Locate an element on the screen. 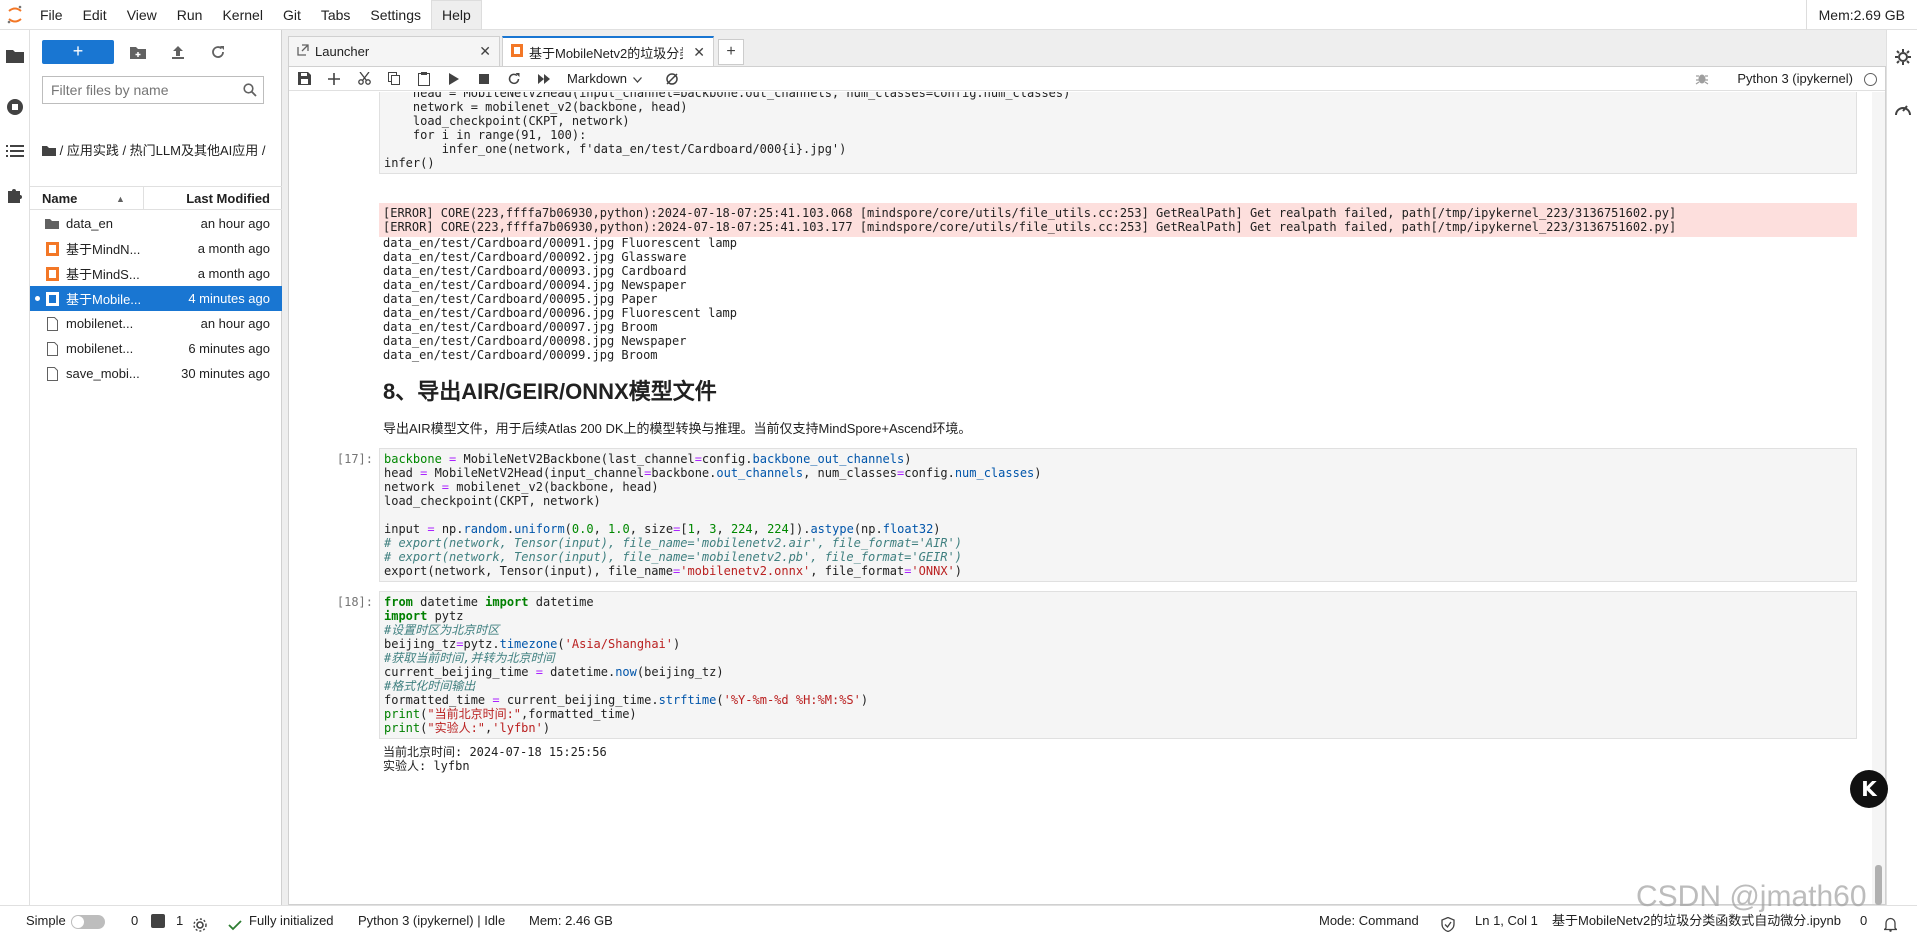 The height and width of the screenshot is (935, 1917). menu-tabs: Tabs is located at coordinates (336, 15).